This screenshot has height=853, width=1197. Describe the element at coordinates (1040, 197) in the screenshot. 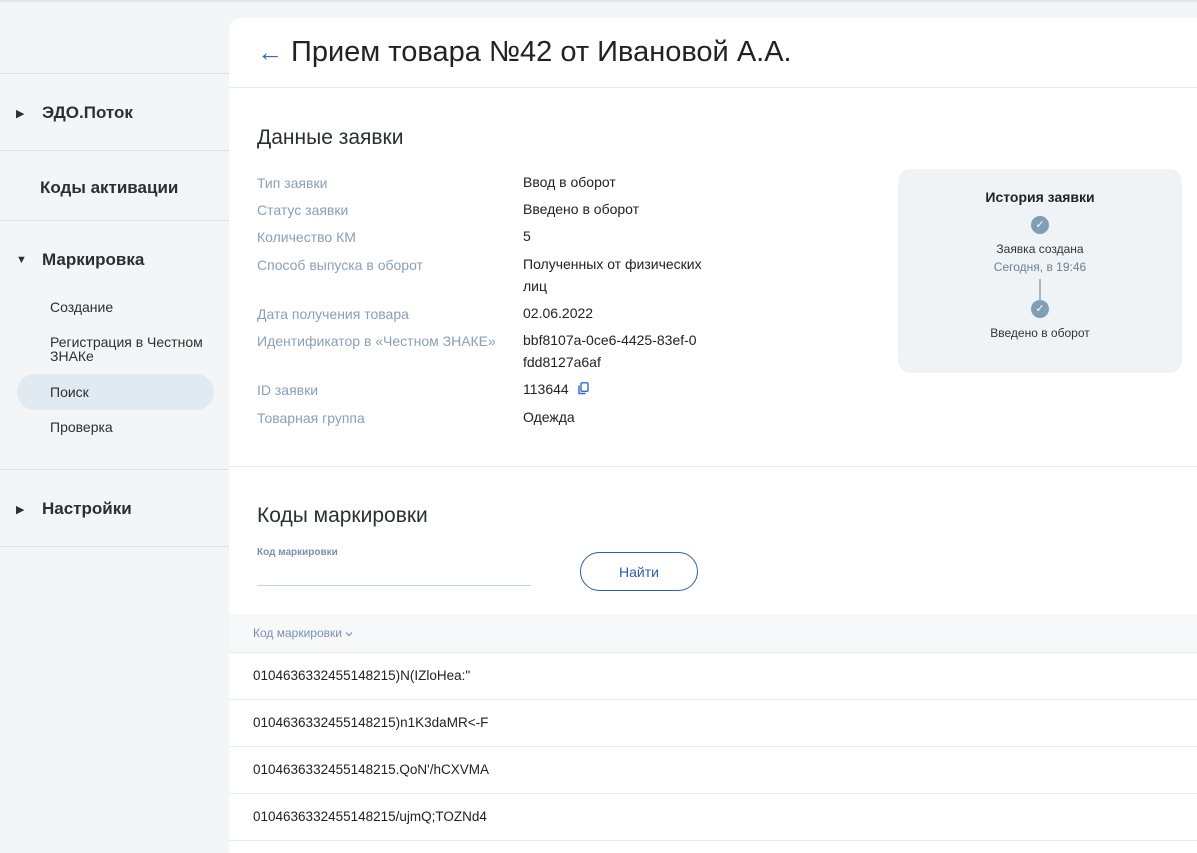

I see `history-title: История заявки` at that location.